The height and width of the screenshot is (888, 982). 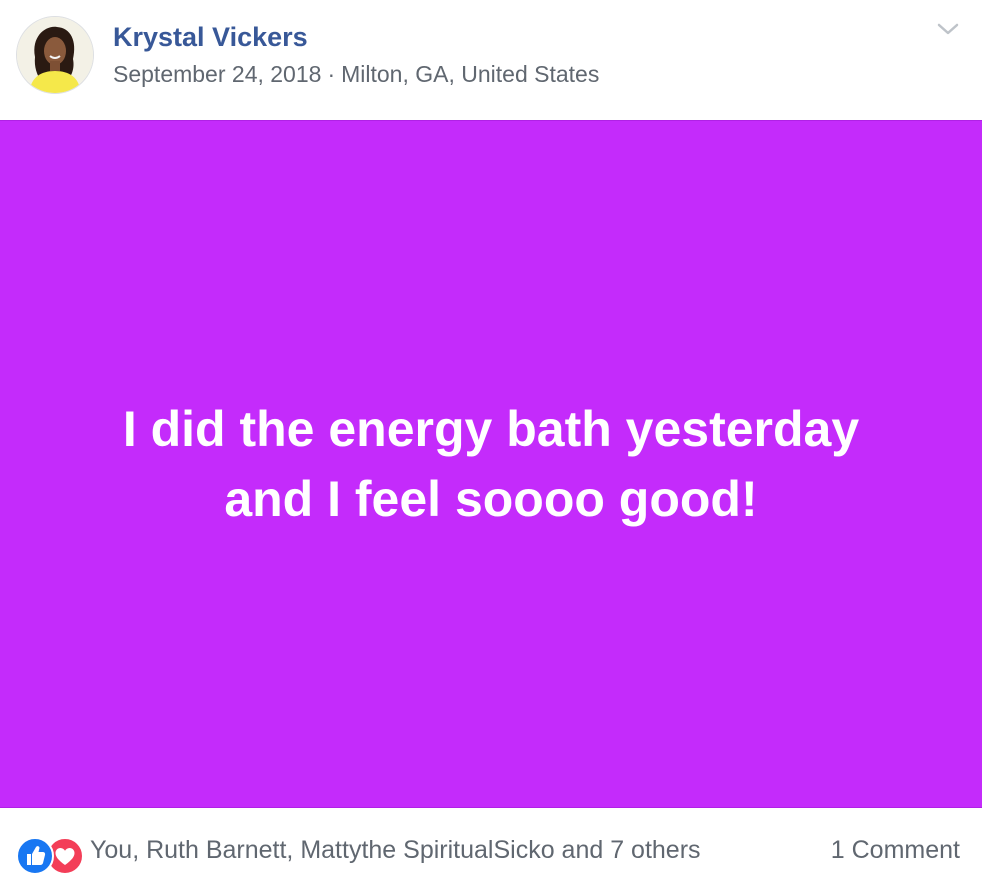 What do you see at coordinates (470, 74) in the screenshot?
I see `post-location-link: Milton, GA, United States` at bounding box center [470, 74].